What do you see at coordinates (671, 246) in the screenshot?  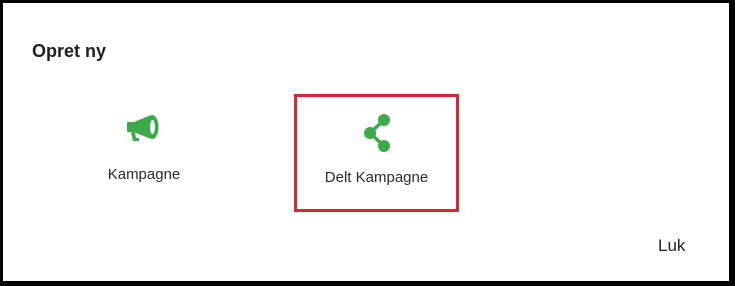 I see `close-button: Luk` at bounding box center [671, 246].